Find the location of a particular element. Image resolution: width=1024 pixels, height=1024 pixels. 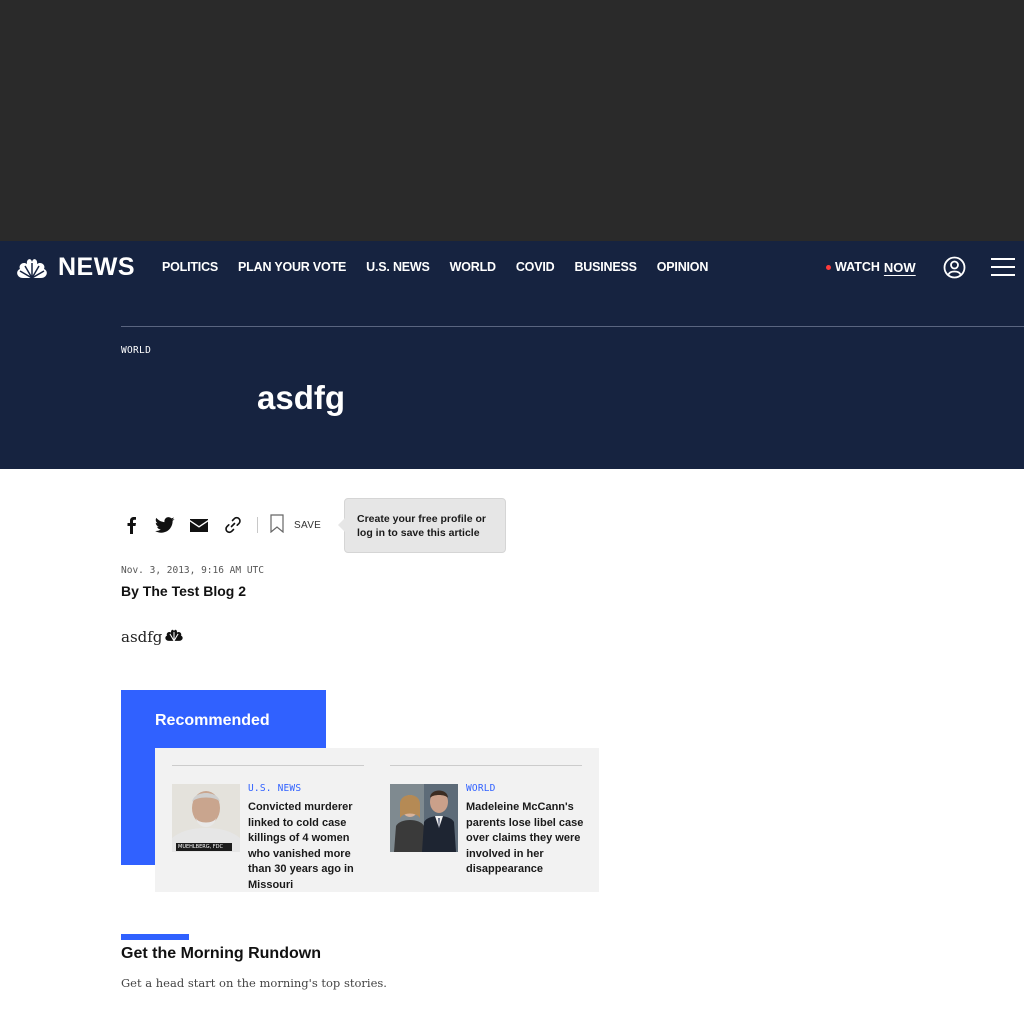

twitter-icon is located at coordinates (165, 525).